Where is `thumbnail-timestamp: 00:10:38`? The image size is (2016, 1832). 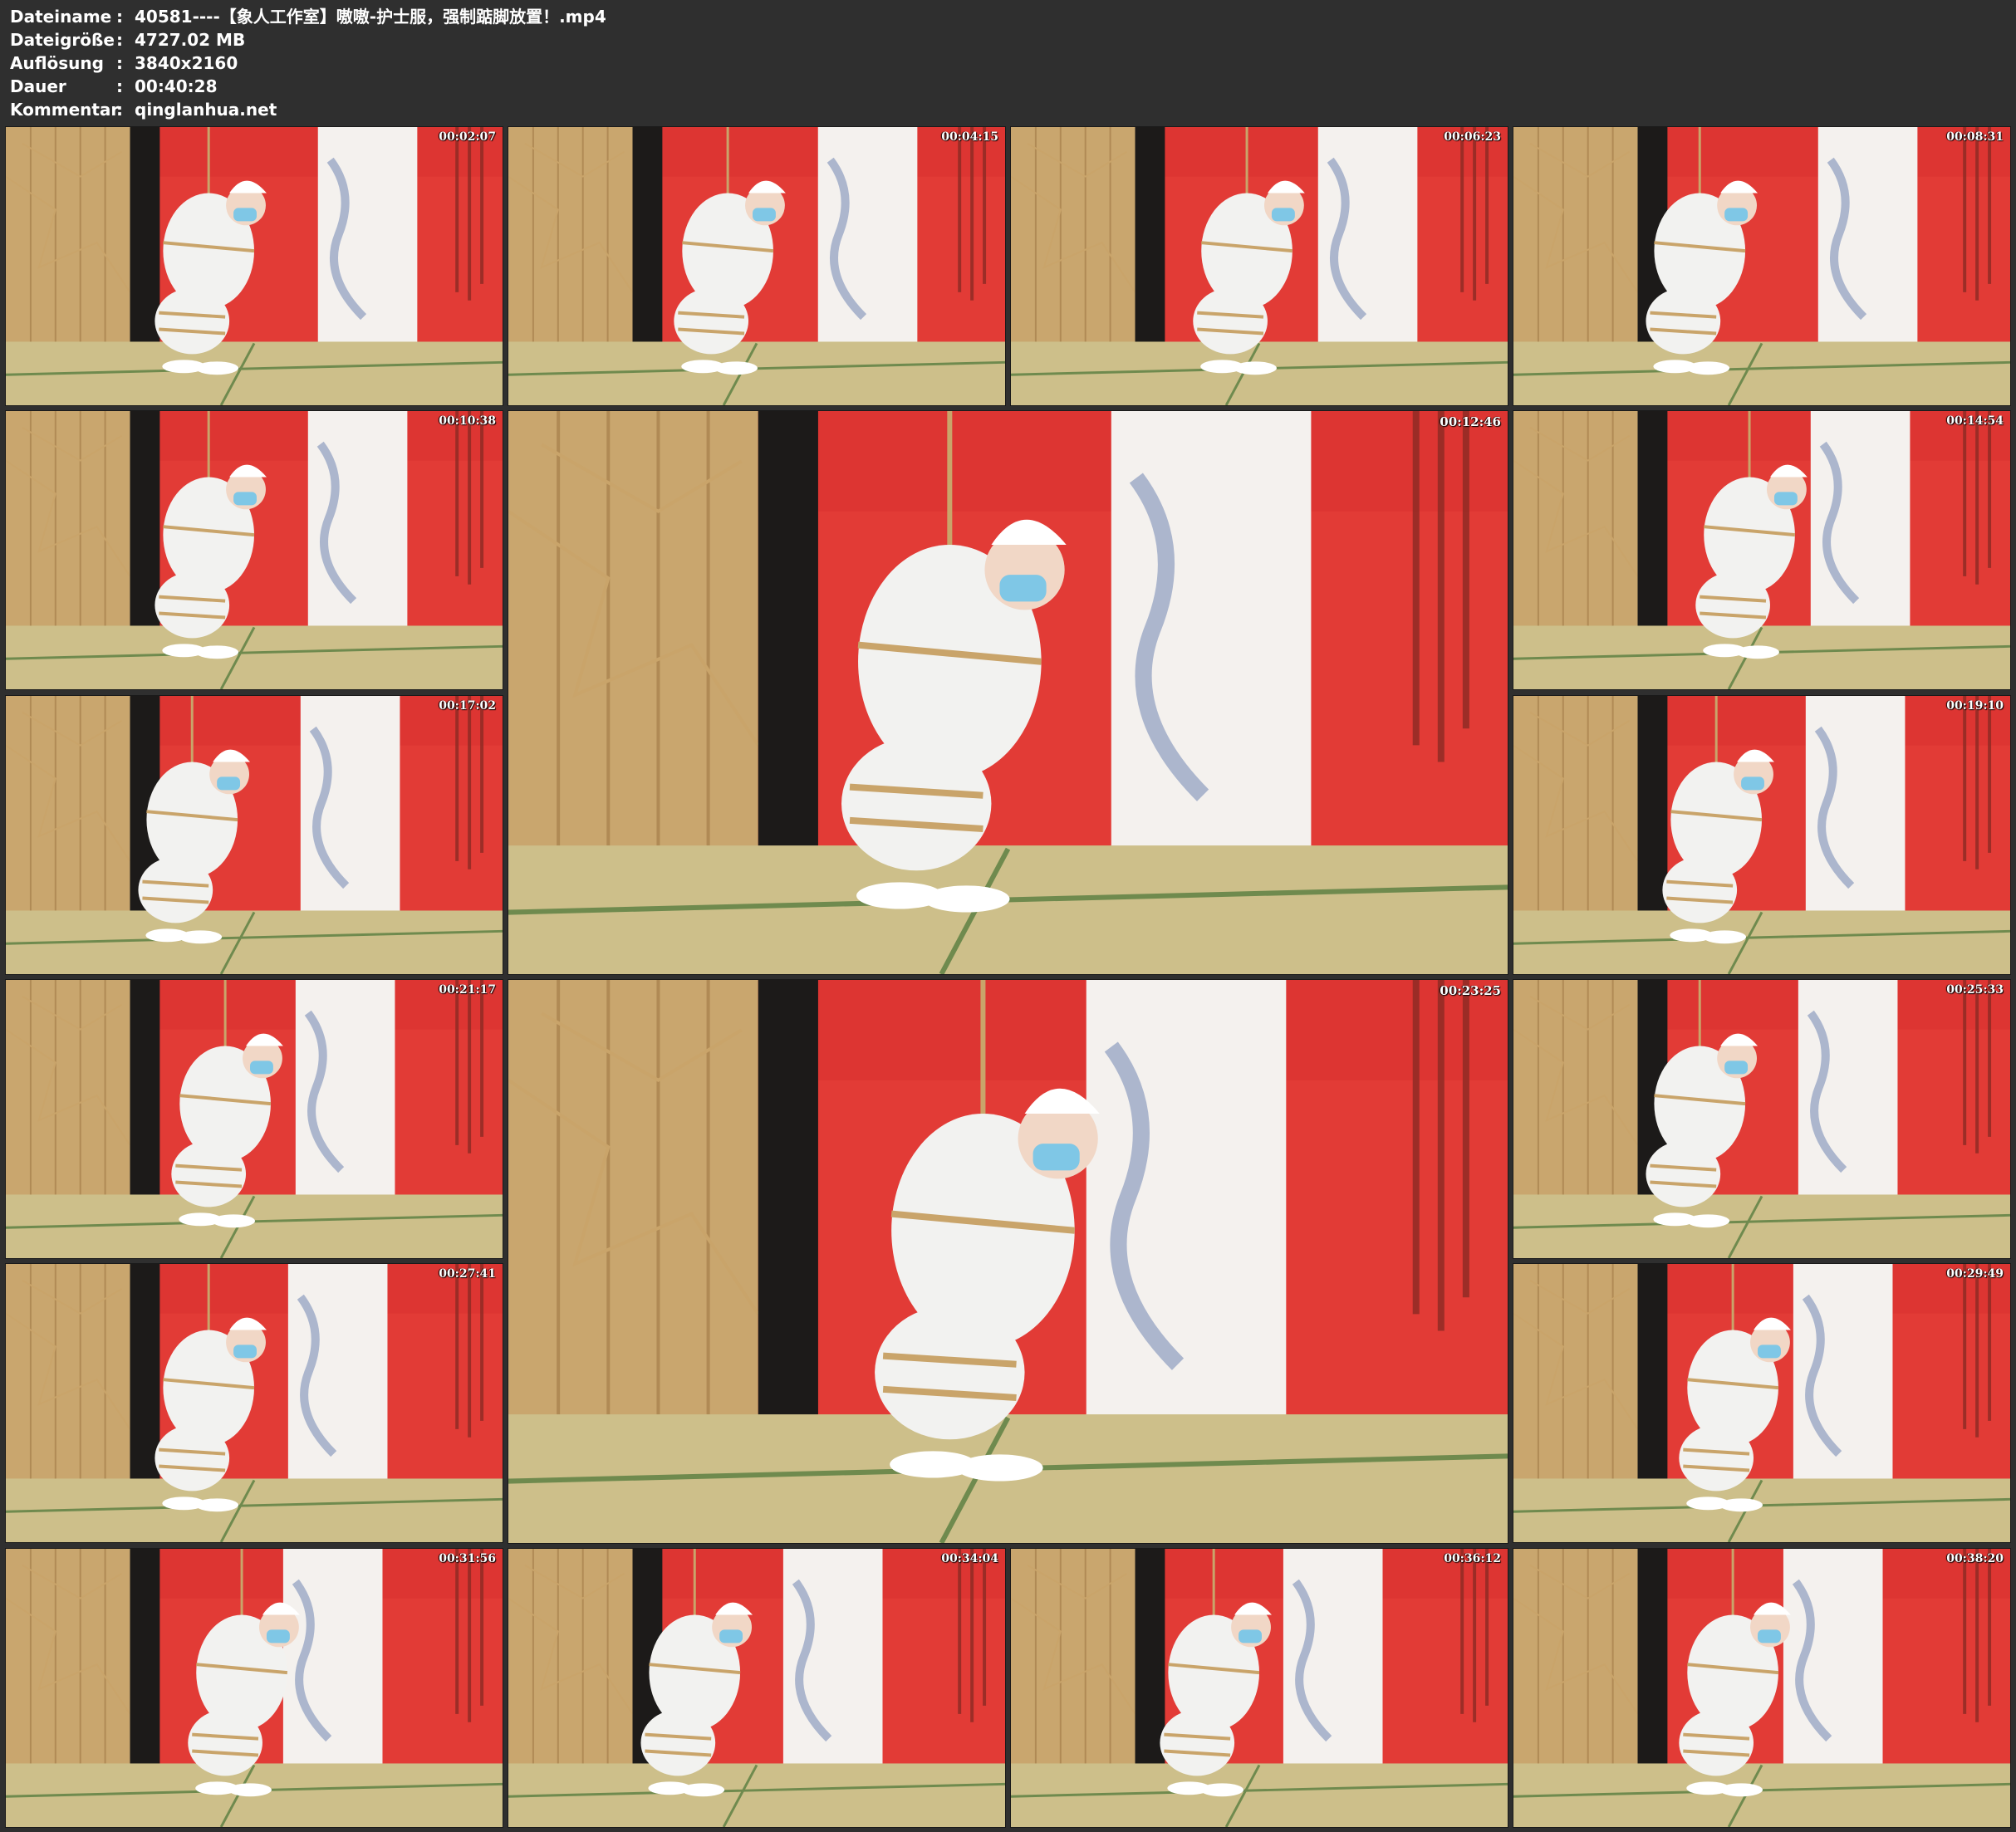
thumbnail-timestamp: 00:10:38 is located at coordinates (467, 421).